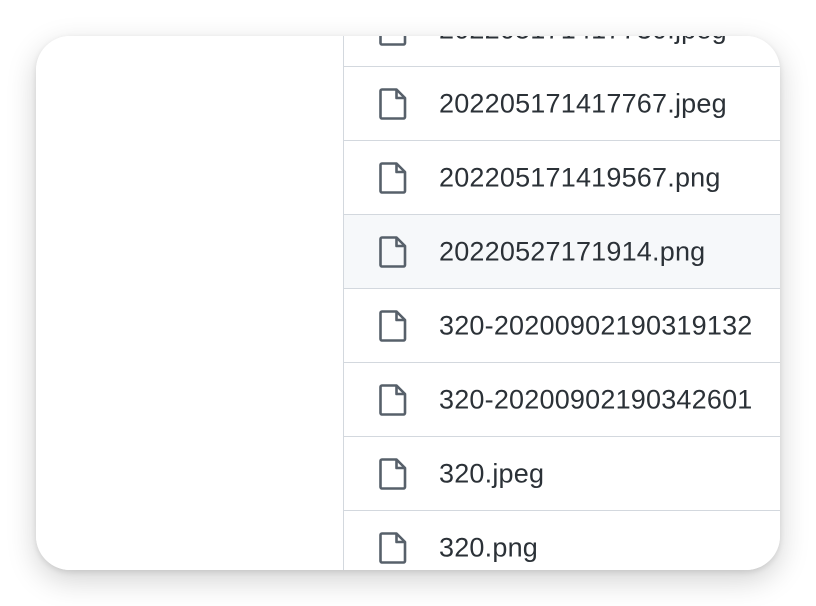 The image size is (816, 606). What do you see at coordinates (491, 473) in the screenshot?
I see `file-name: 320.jpeg` at bounding box center [491, 473].